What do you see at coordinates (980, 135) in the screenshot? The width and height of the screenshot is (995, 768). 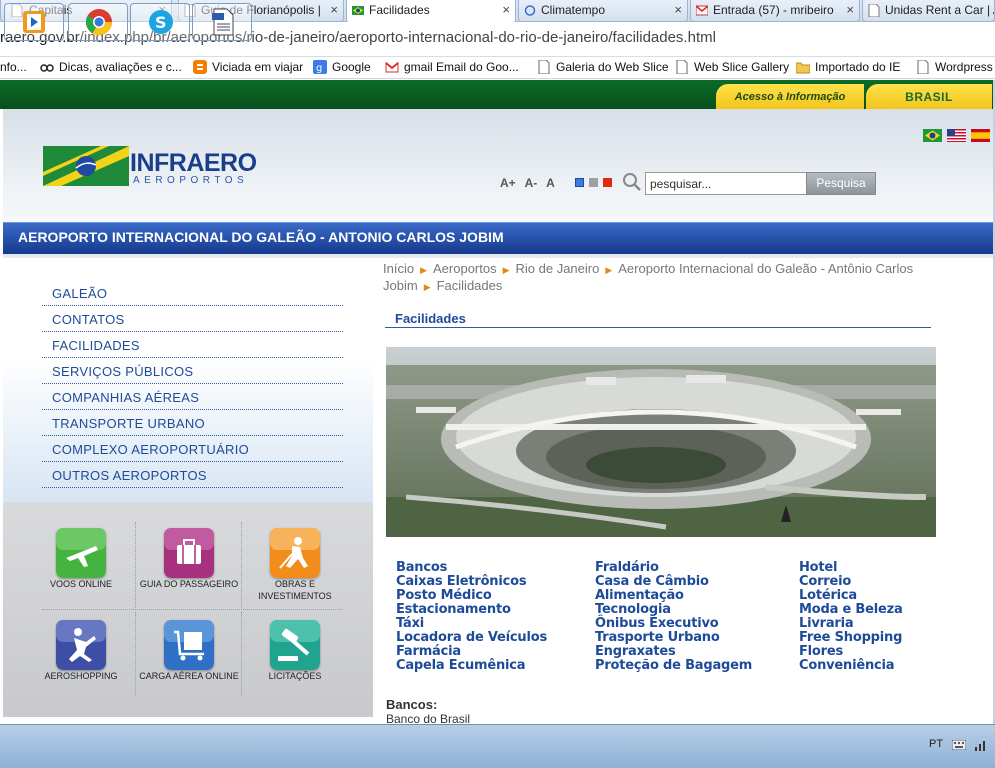 I see `spain-flag-icon` at bounding box center [980, 135].